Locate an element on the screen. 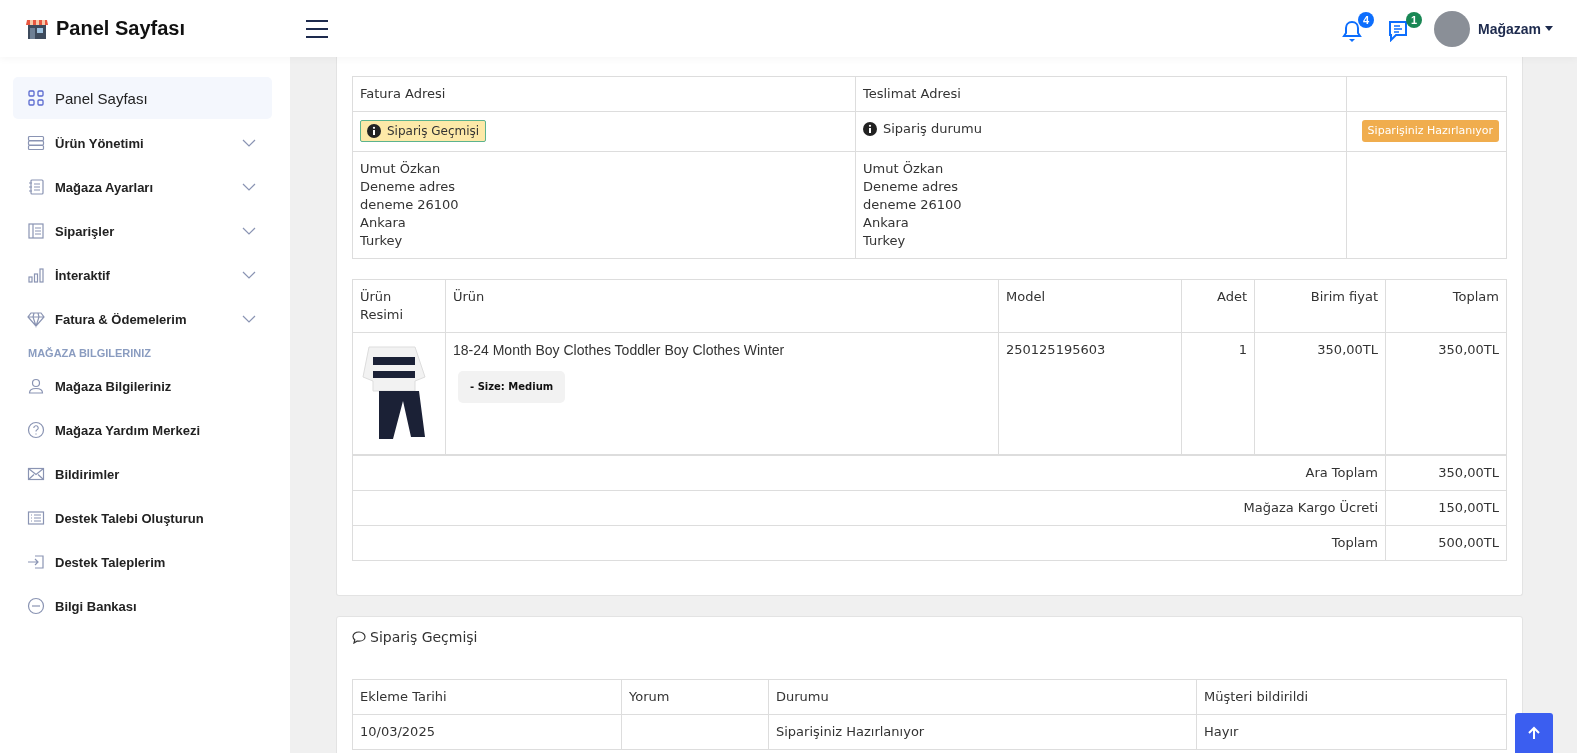 The image size is (1577, 753). store-icon is located at coordinates (37, 28).